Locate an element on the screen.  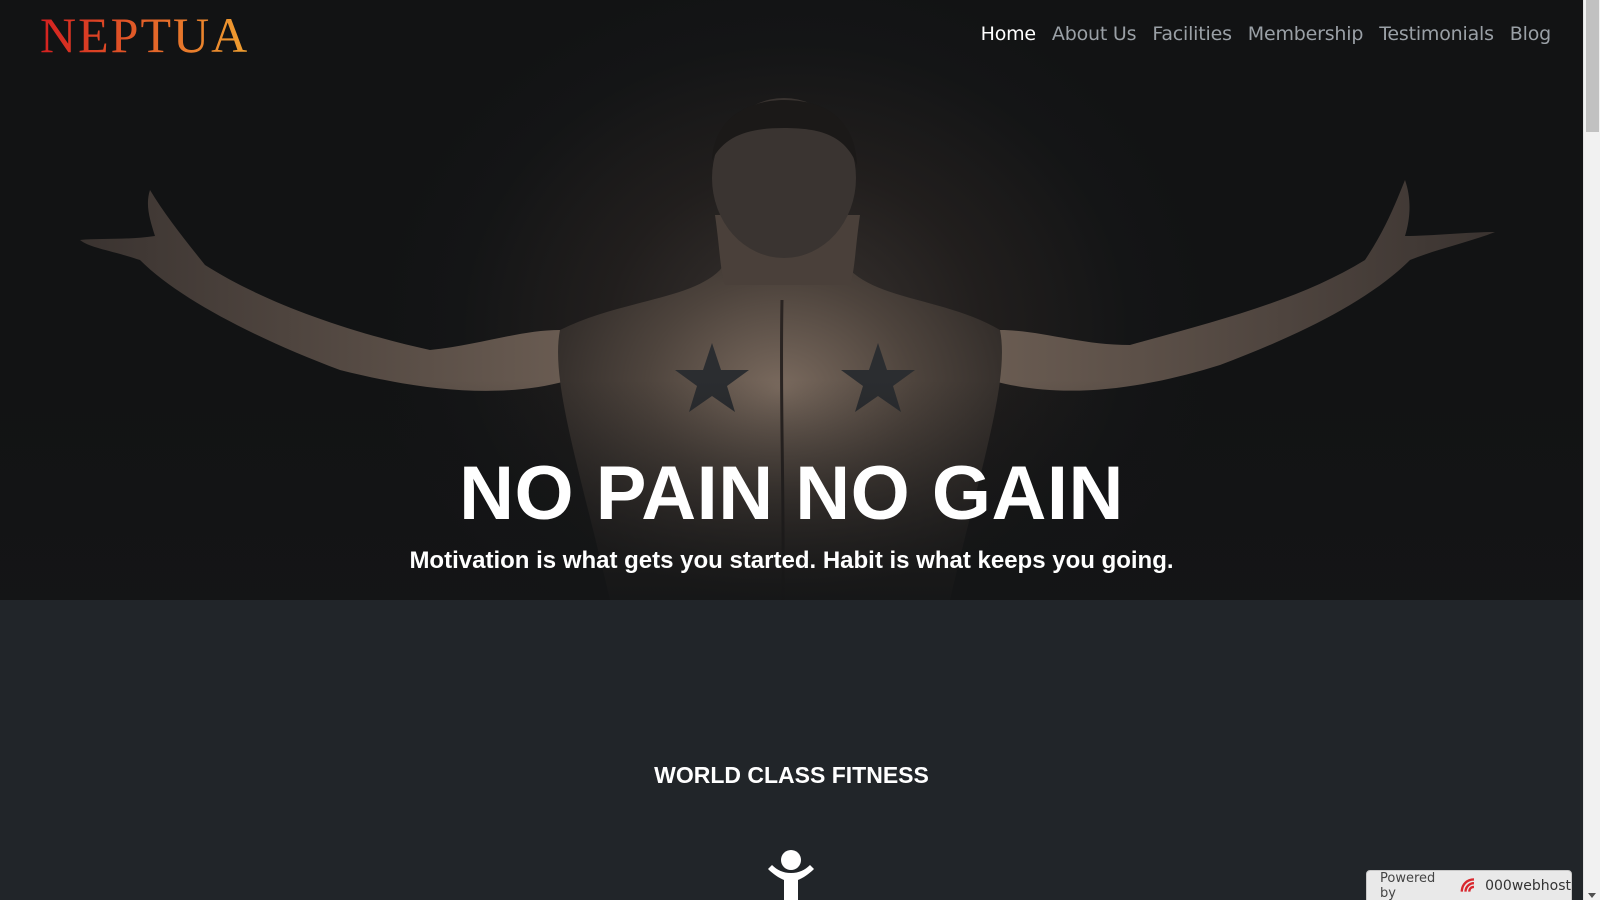
000webhost-logo-icon is located at coordinates (1467, 885).